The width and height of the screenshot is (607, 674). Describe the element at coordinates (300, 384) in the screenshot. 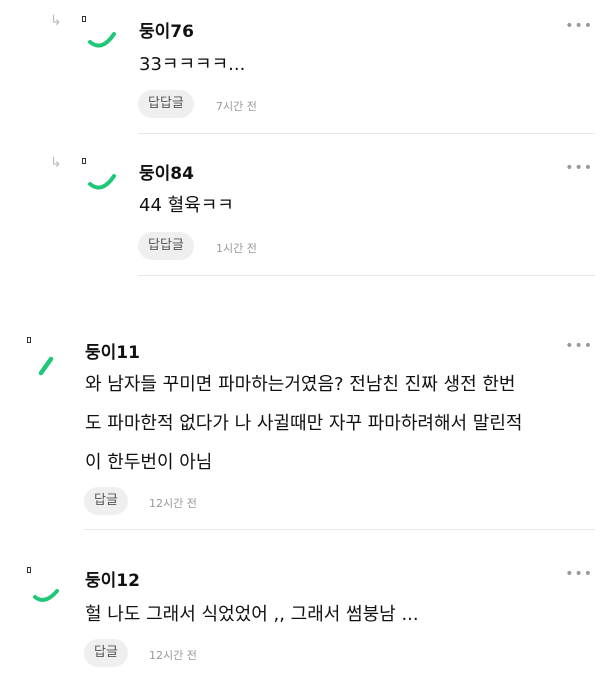

I see `comment-text-line: 와 남자들 꾸미면 파마하는거였음? 전남친 진짜 생전 한번` at that location.